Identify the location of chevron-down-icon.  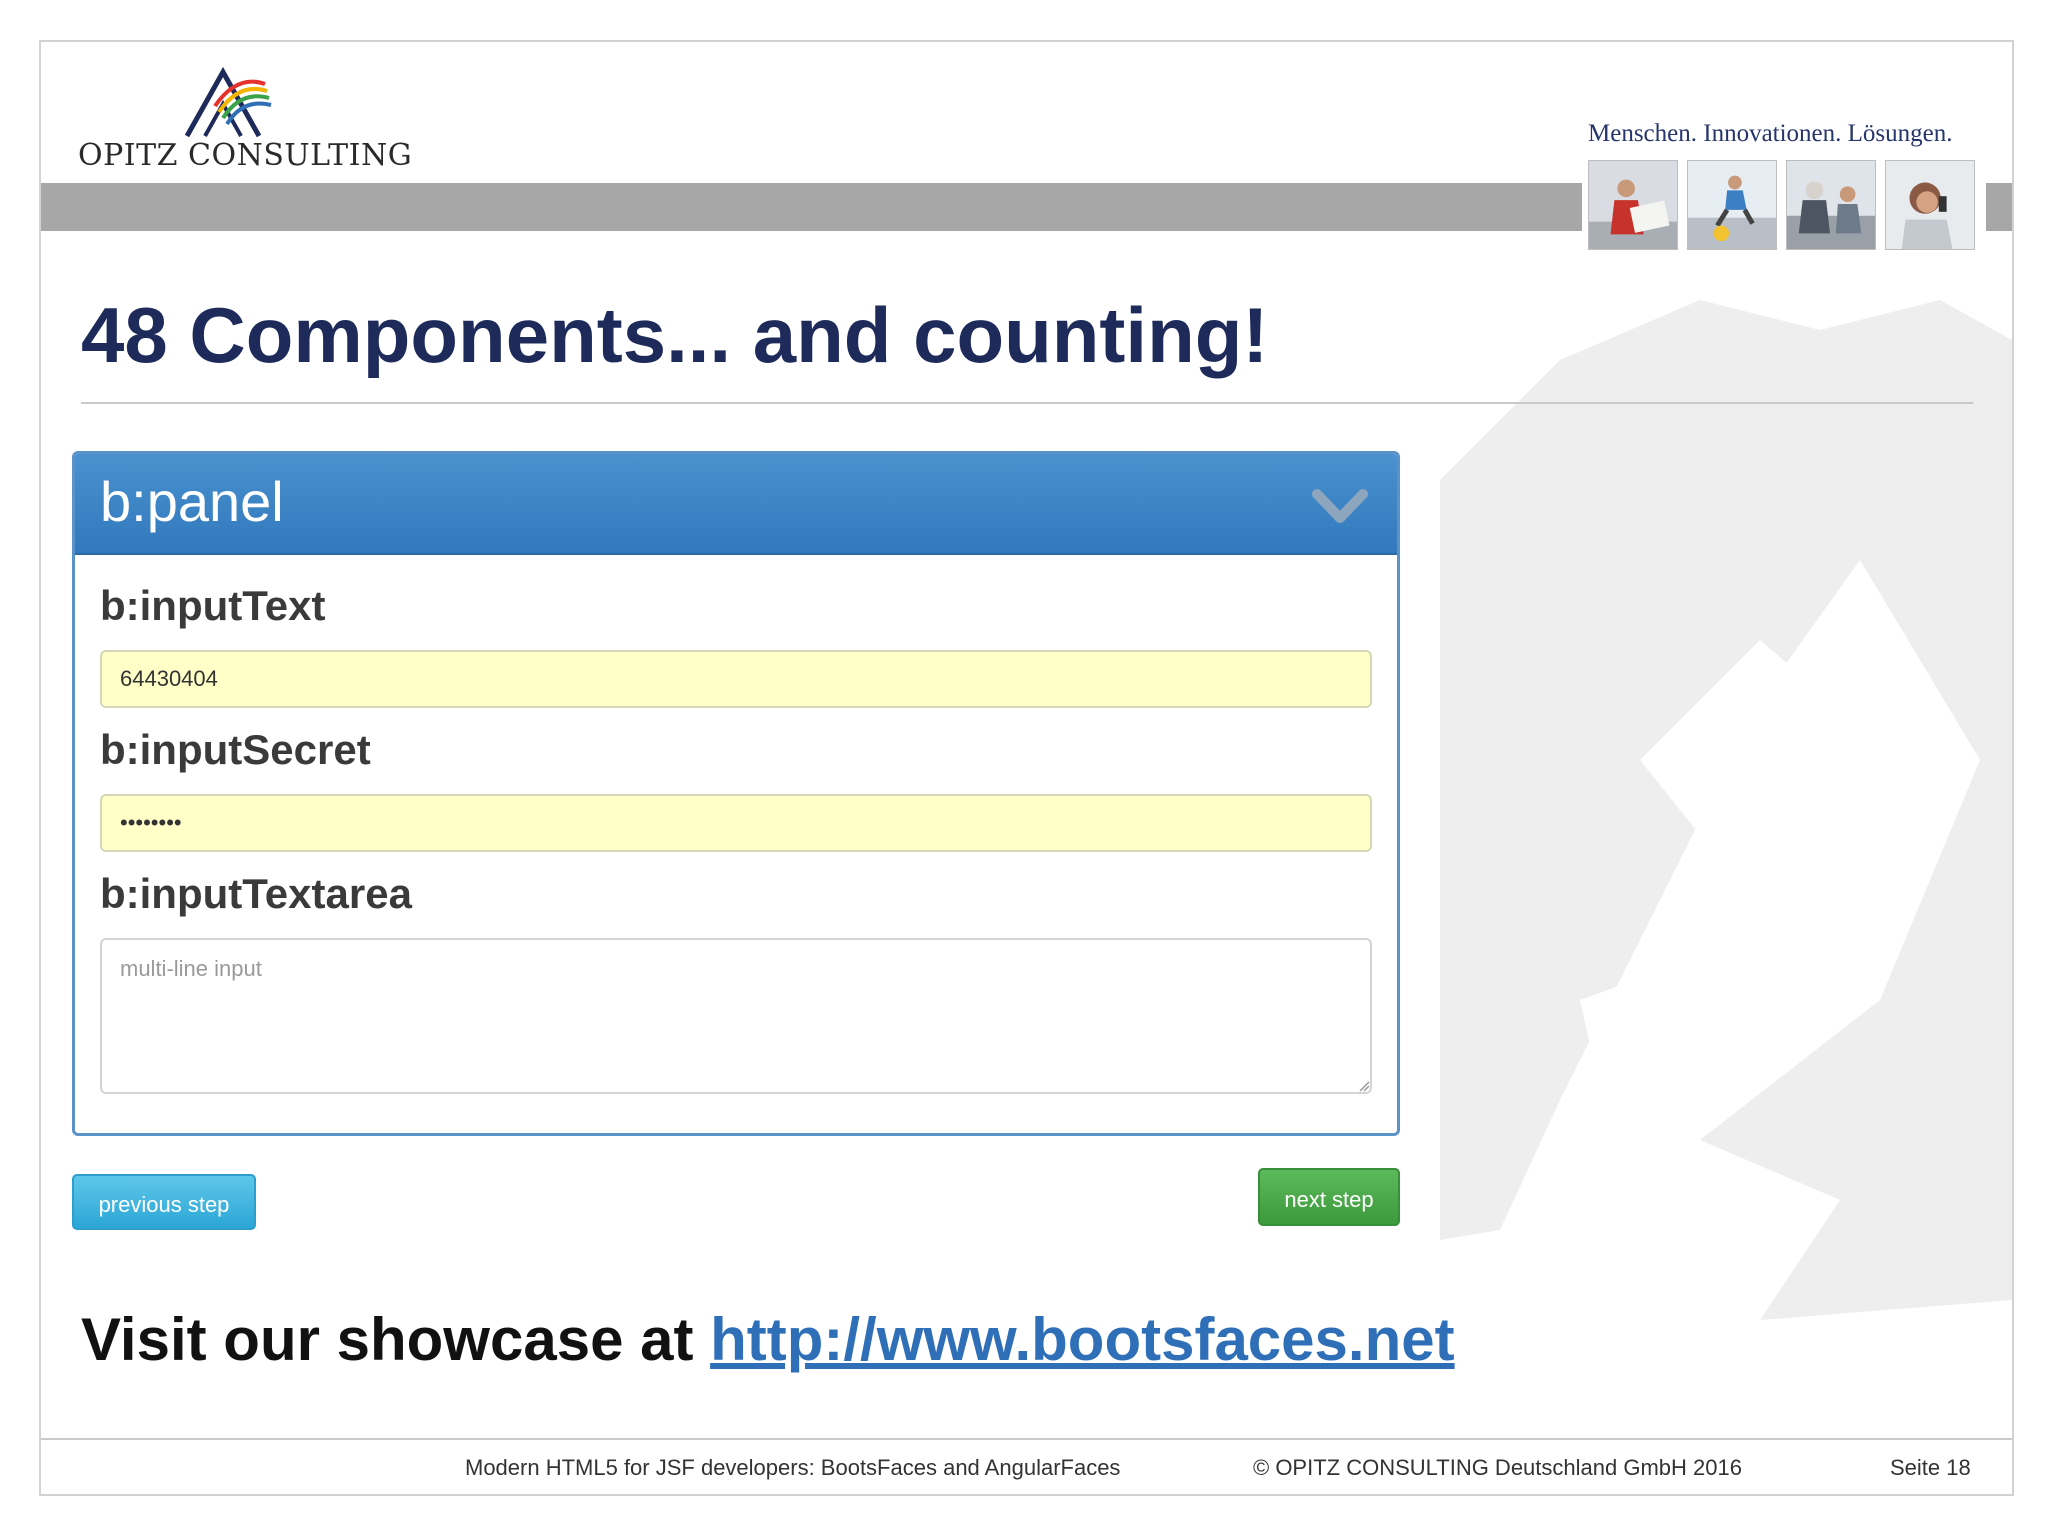
(1340, 507).